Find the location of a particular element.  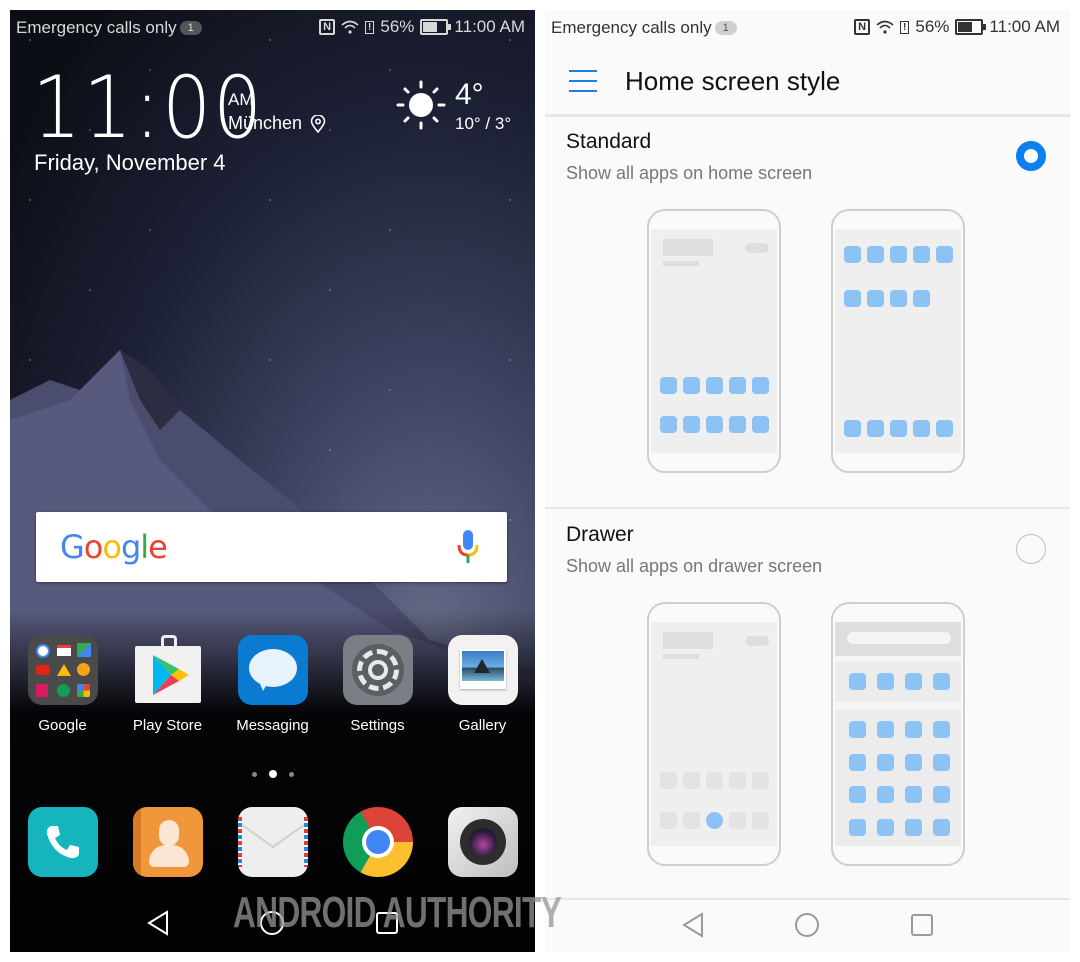

contacts-icon is located at coordinates (167, 842).